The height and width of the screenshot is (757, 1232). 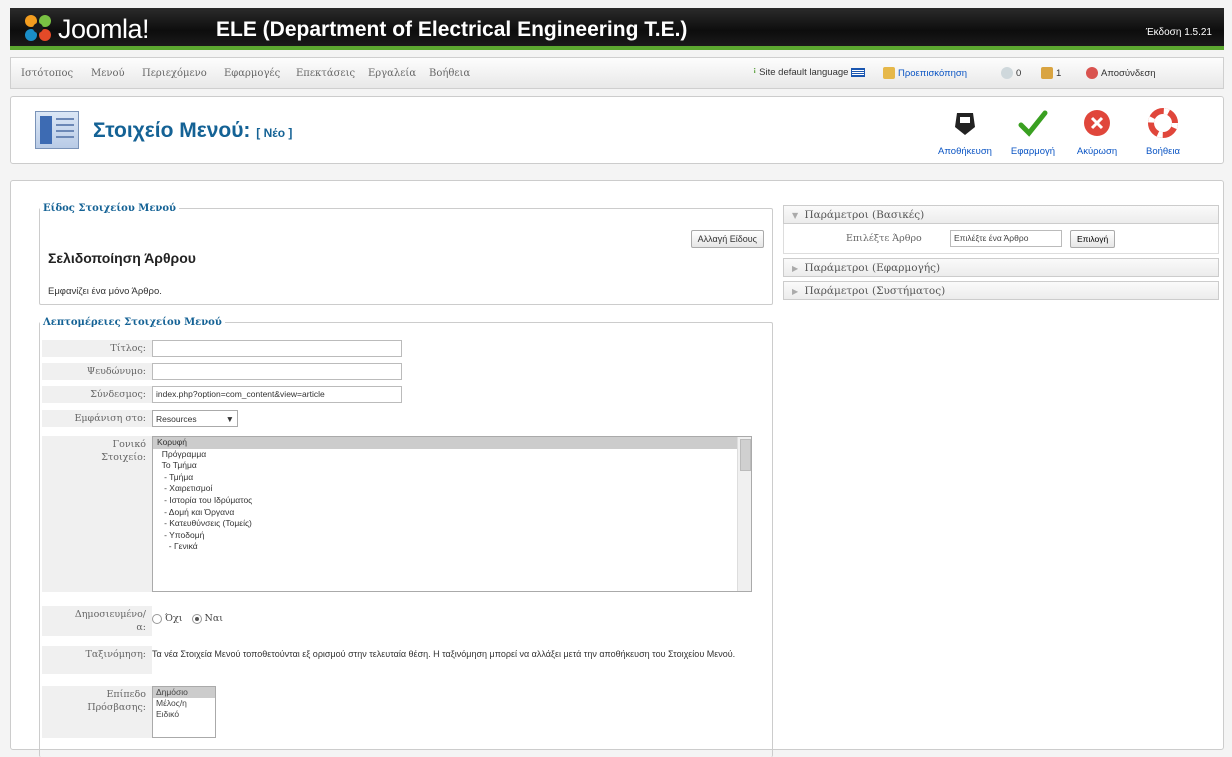 I want to click on change-type-button: Αλλαγή Είδους, so click(x=727, y=239).